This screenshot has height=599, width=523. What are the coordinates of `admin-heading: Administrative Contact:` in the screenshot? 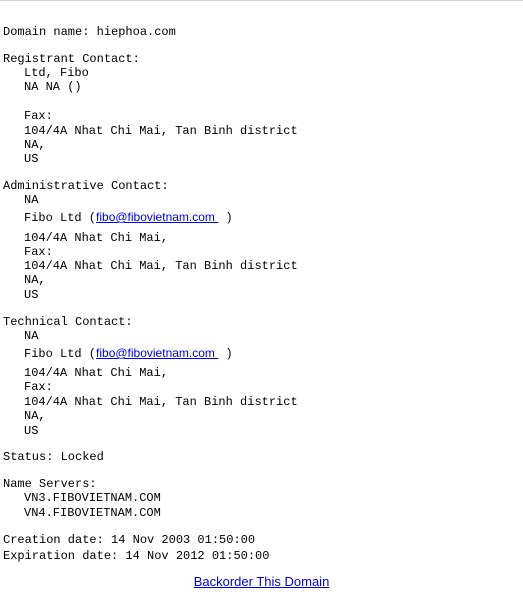 It's located at (86, 186).